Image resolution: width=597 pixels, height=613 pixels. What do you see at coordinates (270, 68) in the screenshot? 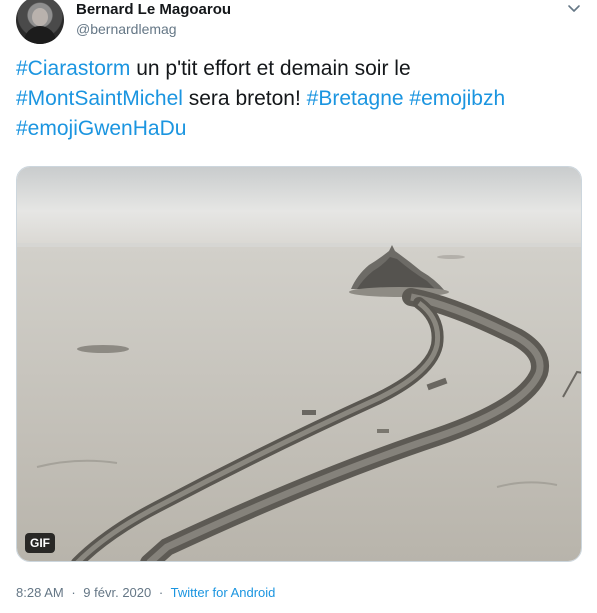
I see `tweet-text-segment: un p'tit effort et demain soir le` at bounding box center [270, 68].